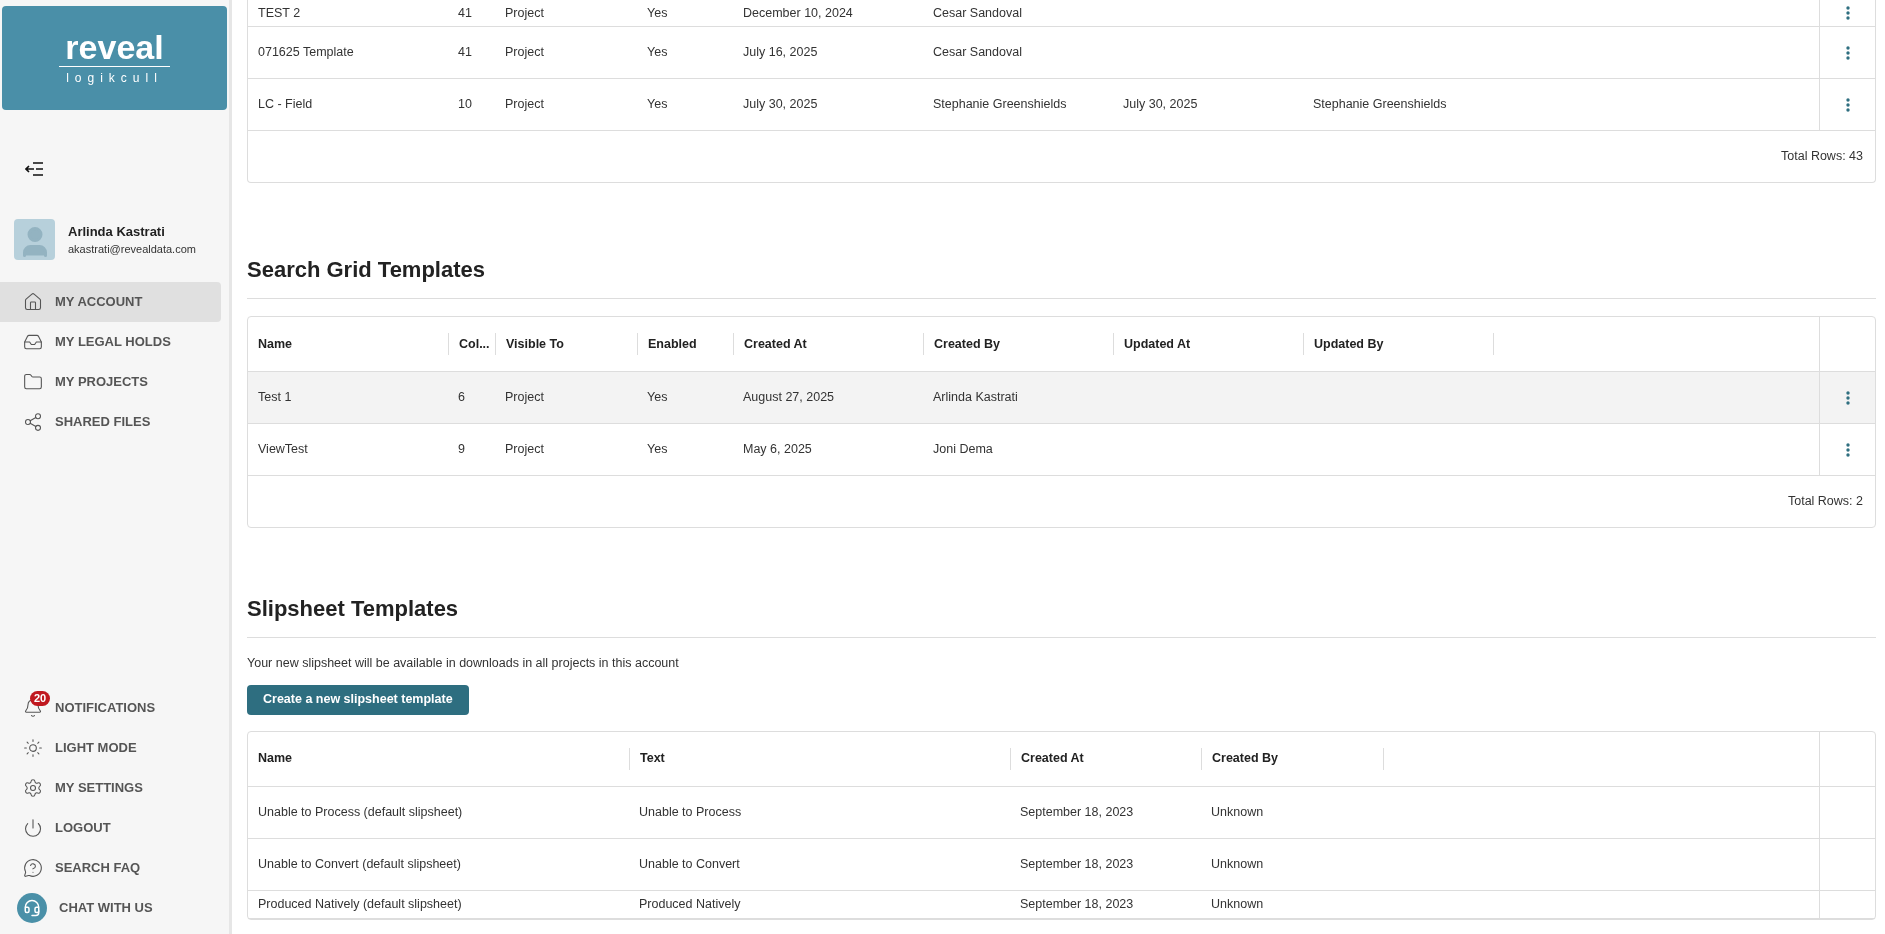 The height and width of the screenshot is (934, 1885). Describe the element at coordinates (358, 699) in the screenshot. I see `create-template-button: Create a new slipsheet template` at that location.